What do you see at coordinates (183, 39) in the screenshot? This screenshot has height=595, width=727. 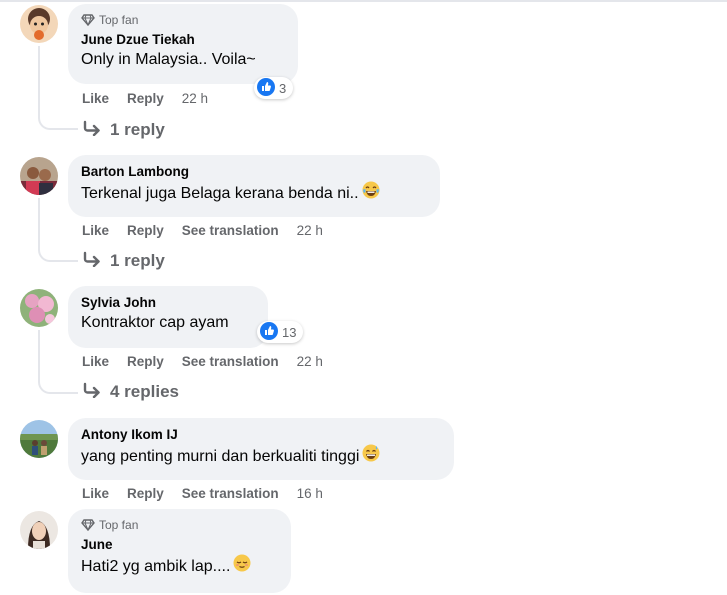 I see `comment-author: June Dzue Tiekah` at bounding box center [183, 39].